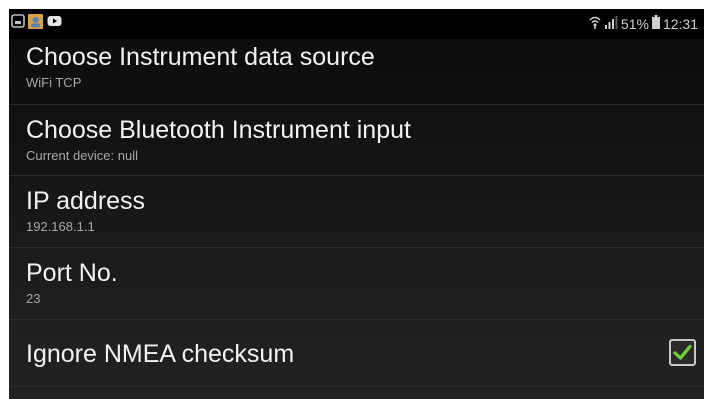 This screenshot has width=704, height=399. What do you see at coordinates (365, 211) in the screenshot?
I see `pref-ip-address: IP address 192.168.1.1` at bounding box center [365, 211].